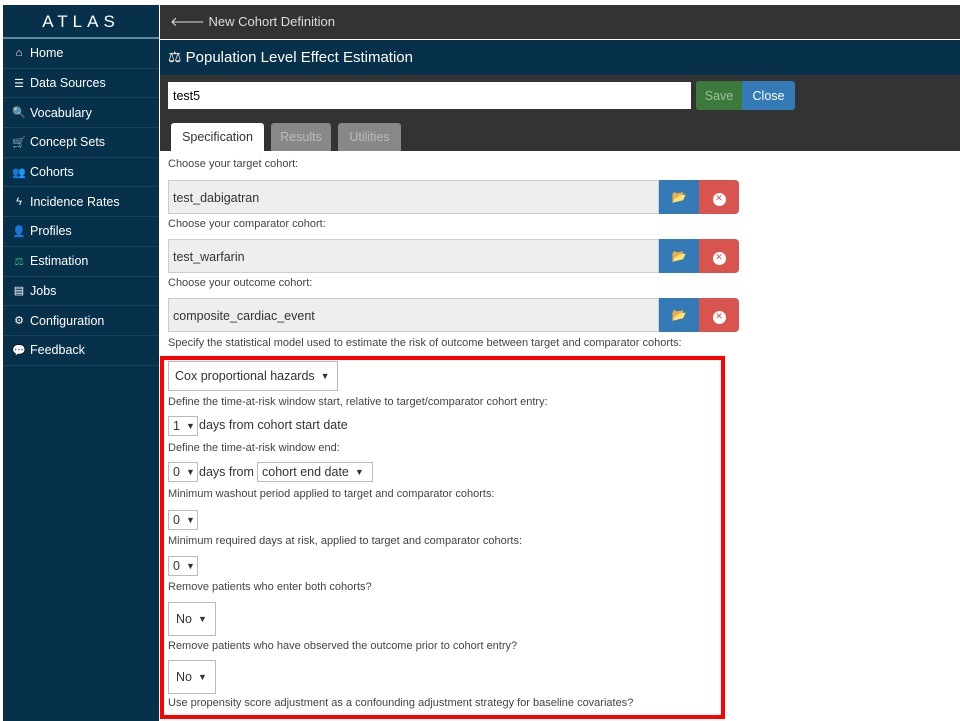  I want to click on tar-end-anchor-select: cohort end date ▼, so click(315, 472).